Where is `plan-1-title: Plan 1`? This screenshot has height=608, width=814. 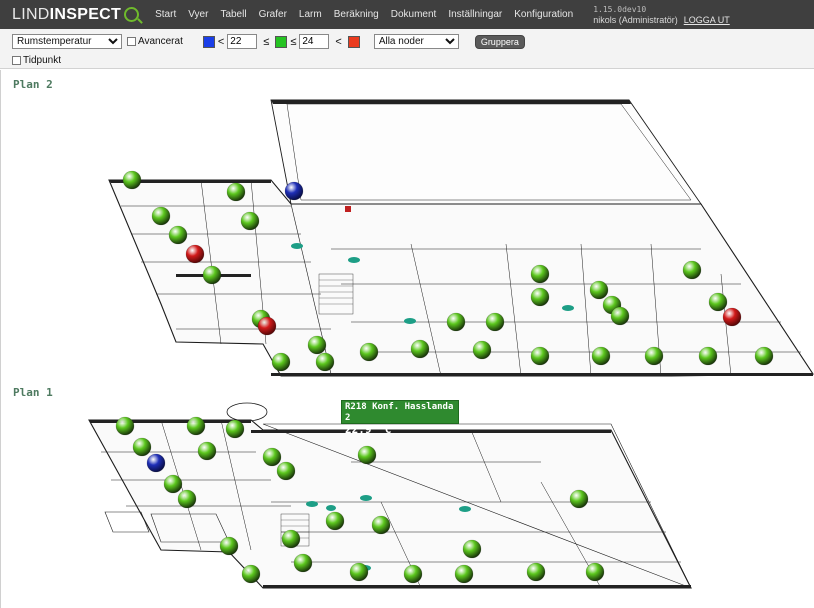 plan-1-title: Plan 1 is located at coordinates (33, 392).